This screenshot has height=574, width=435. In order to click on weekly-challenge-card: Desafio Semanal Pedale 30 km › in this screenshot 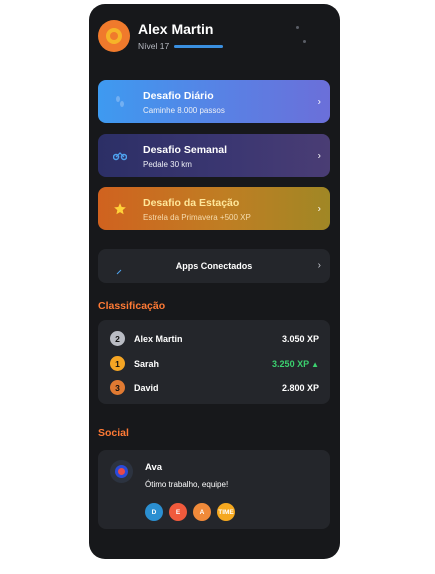, I will do `click(214, 155)`.